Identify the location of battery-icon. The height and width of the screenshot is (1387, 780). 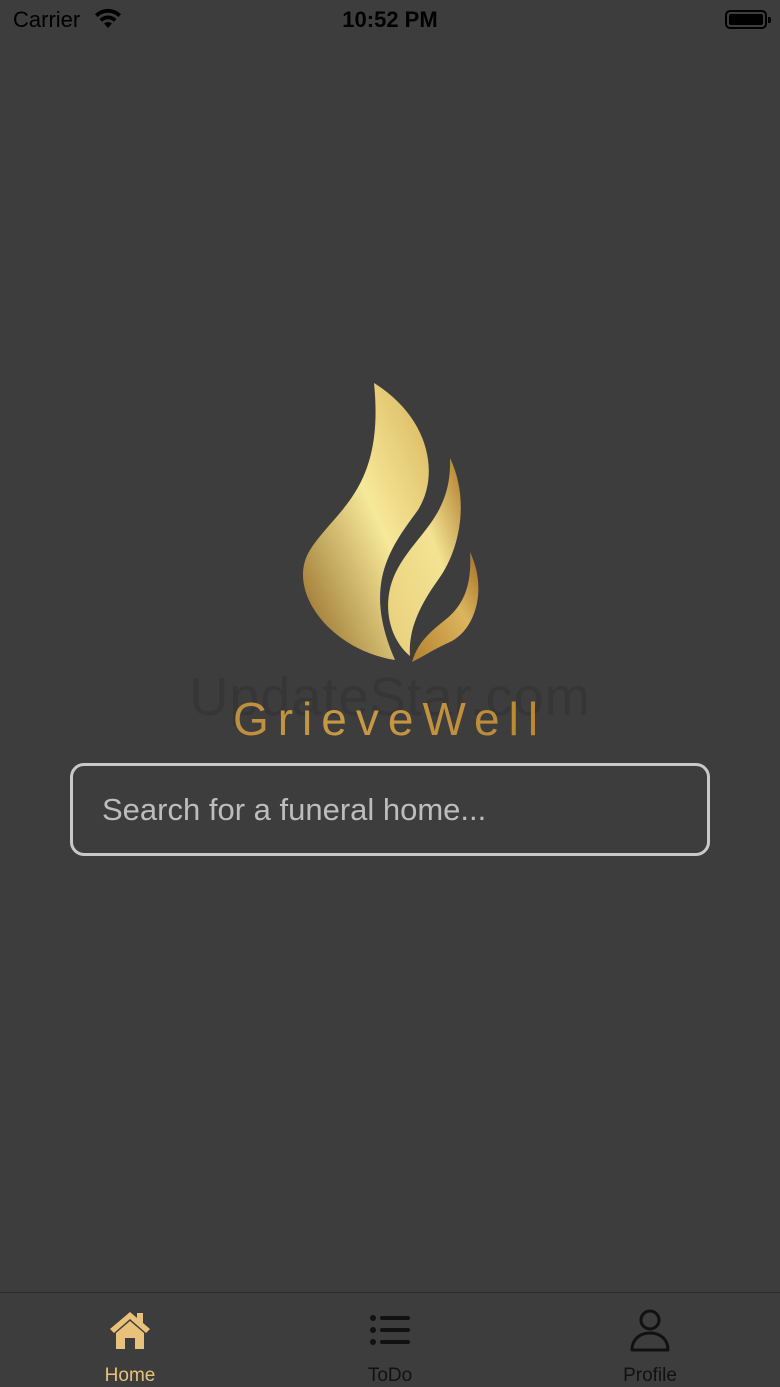
(748, 19).